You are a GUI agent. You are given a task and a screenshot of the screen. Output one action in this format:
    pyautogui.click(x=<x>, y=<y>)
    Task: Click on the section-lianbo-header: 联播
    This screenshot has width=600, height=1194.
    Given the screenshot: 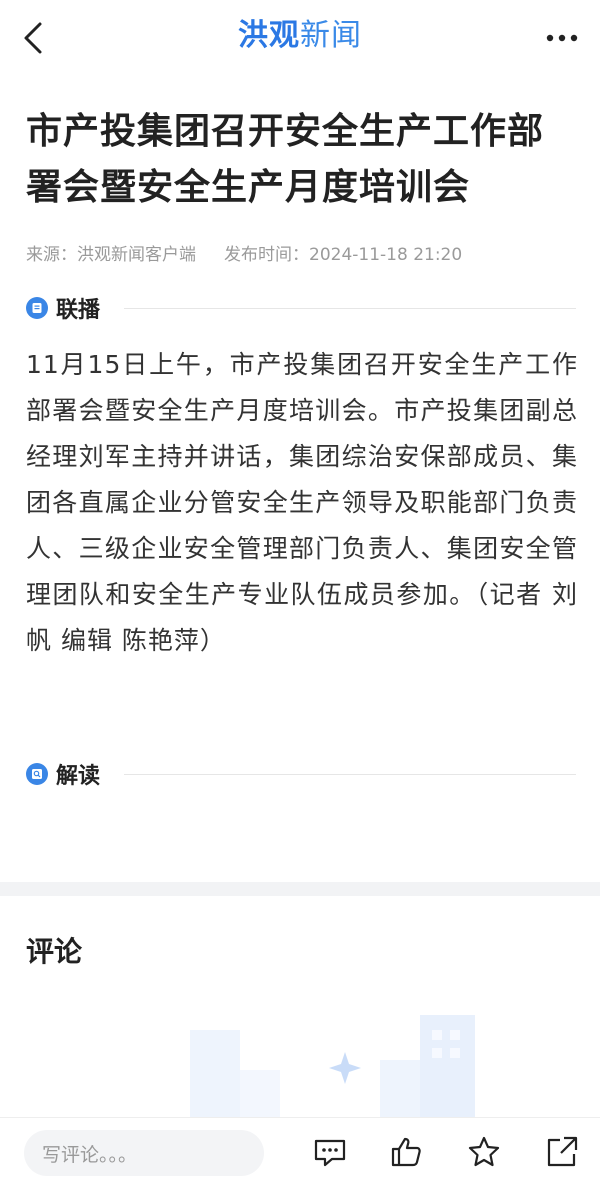 What is the action you would take?
    pyautogui.click(x=301, y=308)
    